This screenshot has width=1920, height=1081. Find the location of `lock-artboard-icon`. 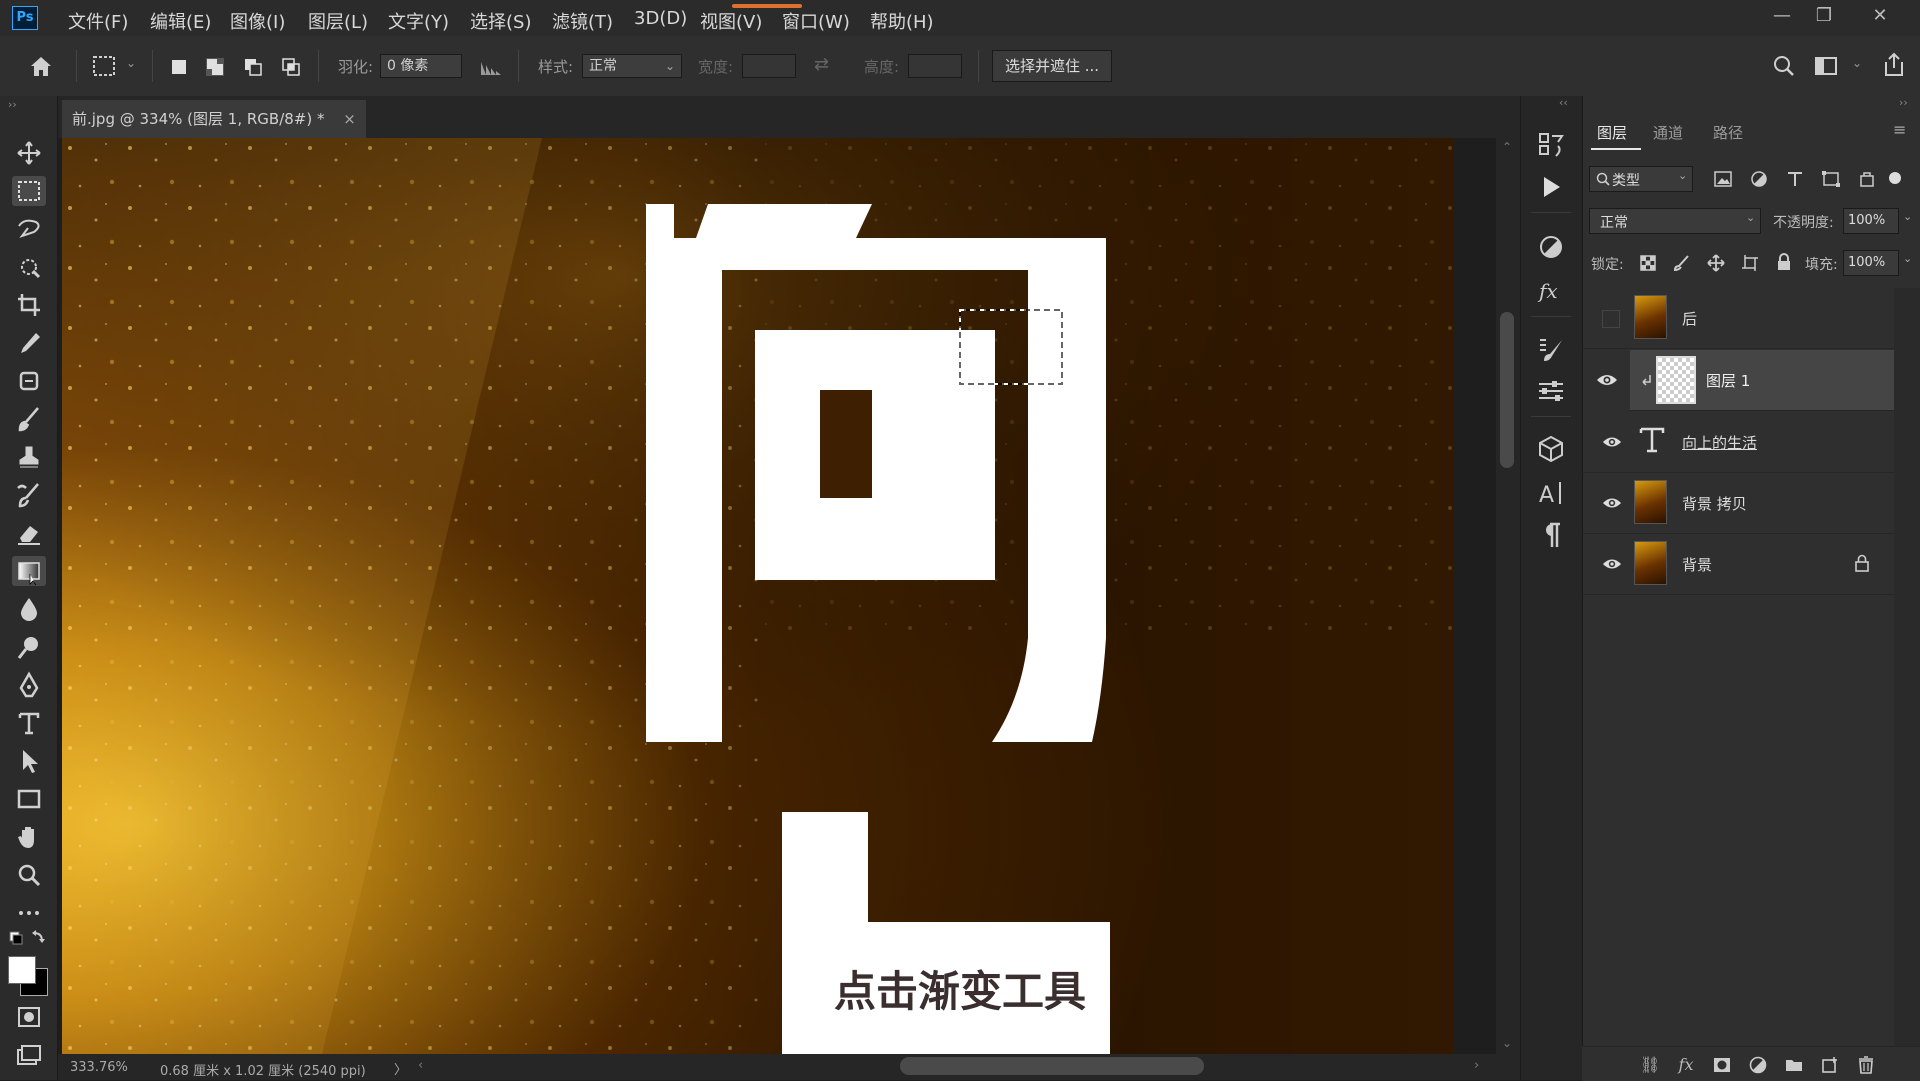

lock-artboard-icon is located at coordinates (1750, 263).